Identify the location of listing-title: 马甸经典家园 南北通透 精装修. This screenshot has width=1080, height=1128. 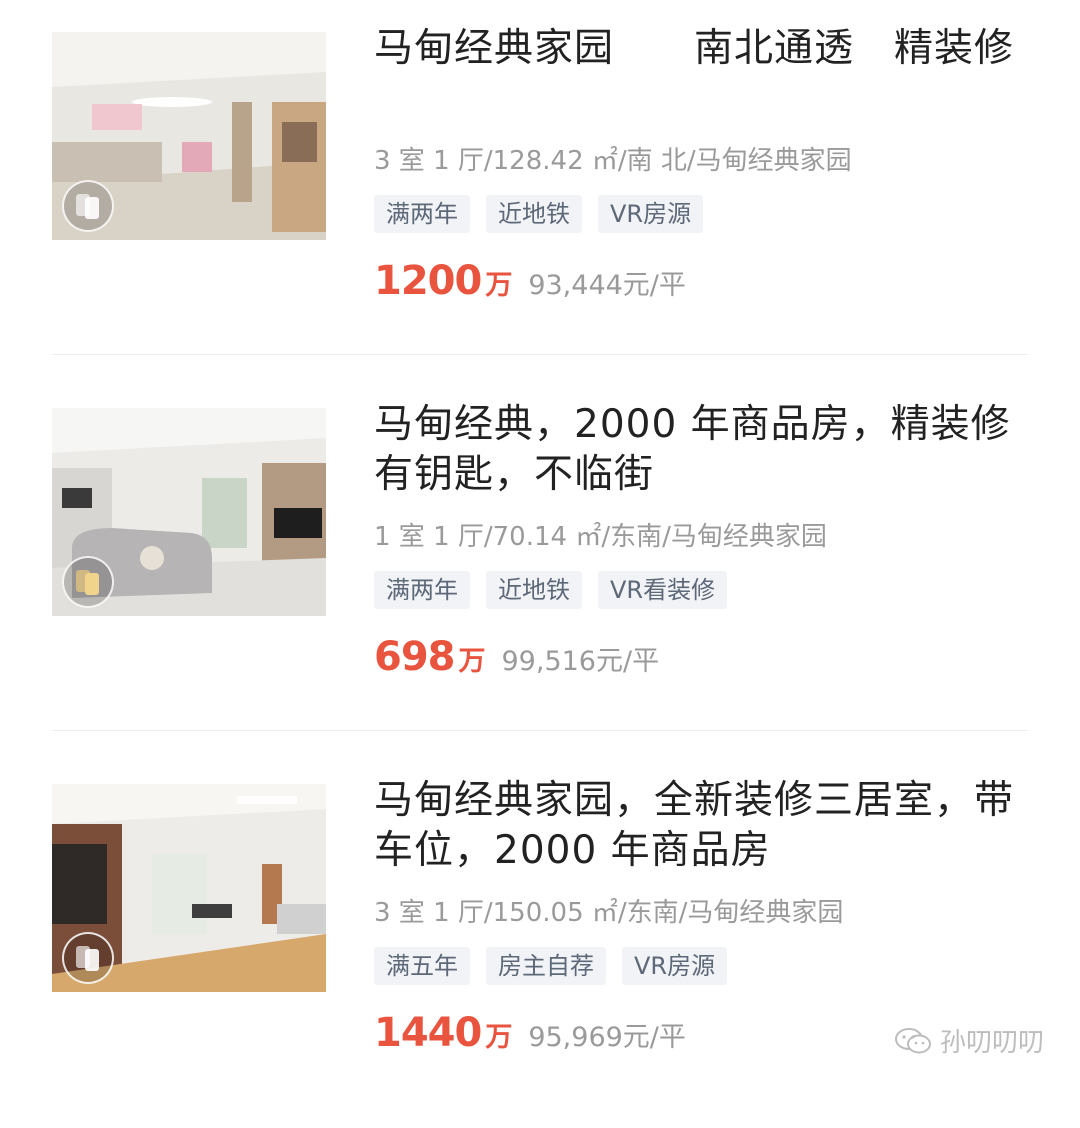
(694, 49).